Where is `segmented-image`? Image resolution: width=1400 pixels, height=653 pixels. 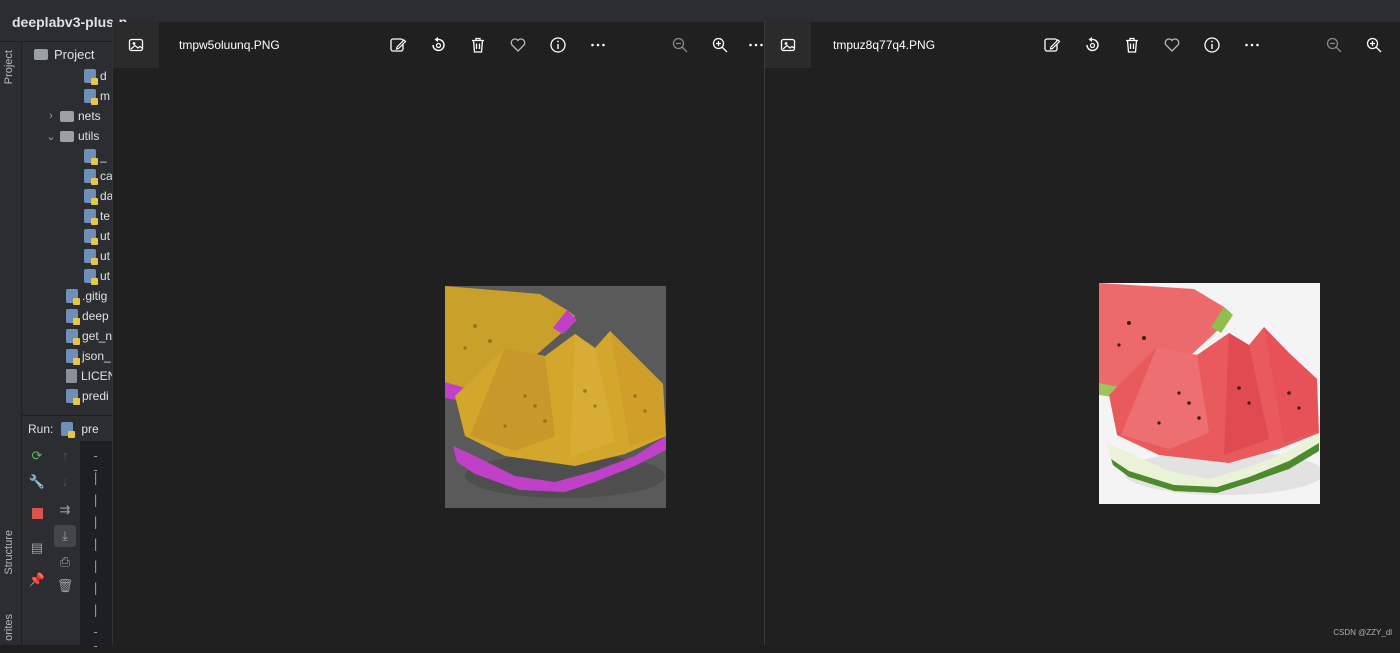
segmented-image is located at coordinates (555, 397).